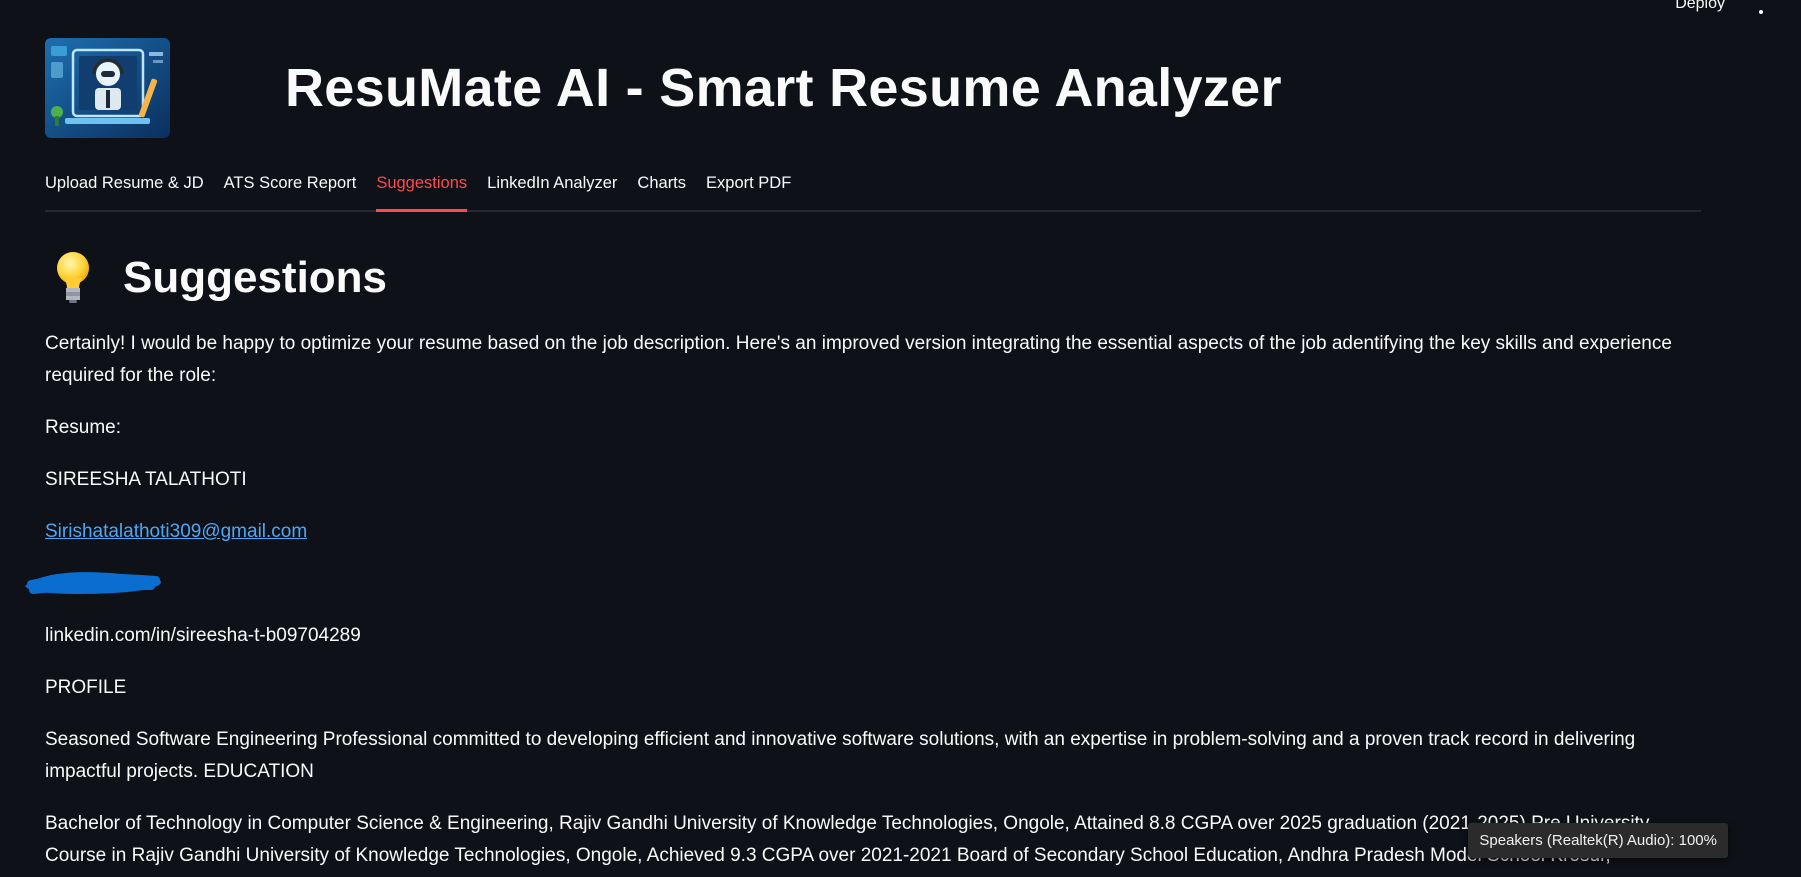 The height and width of the screenshot is (877, 1801). I want to click on more-vertical-icon, so click(1761, 8).